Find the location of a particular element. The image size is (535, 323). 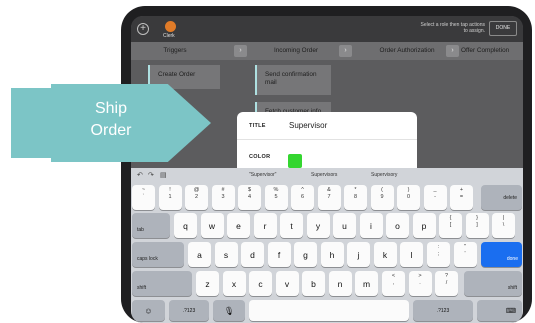

column-offer-completion: Offer Completion is located at coordinates (492, 51).